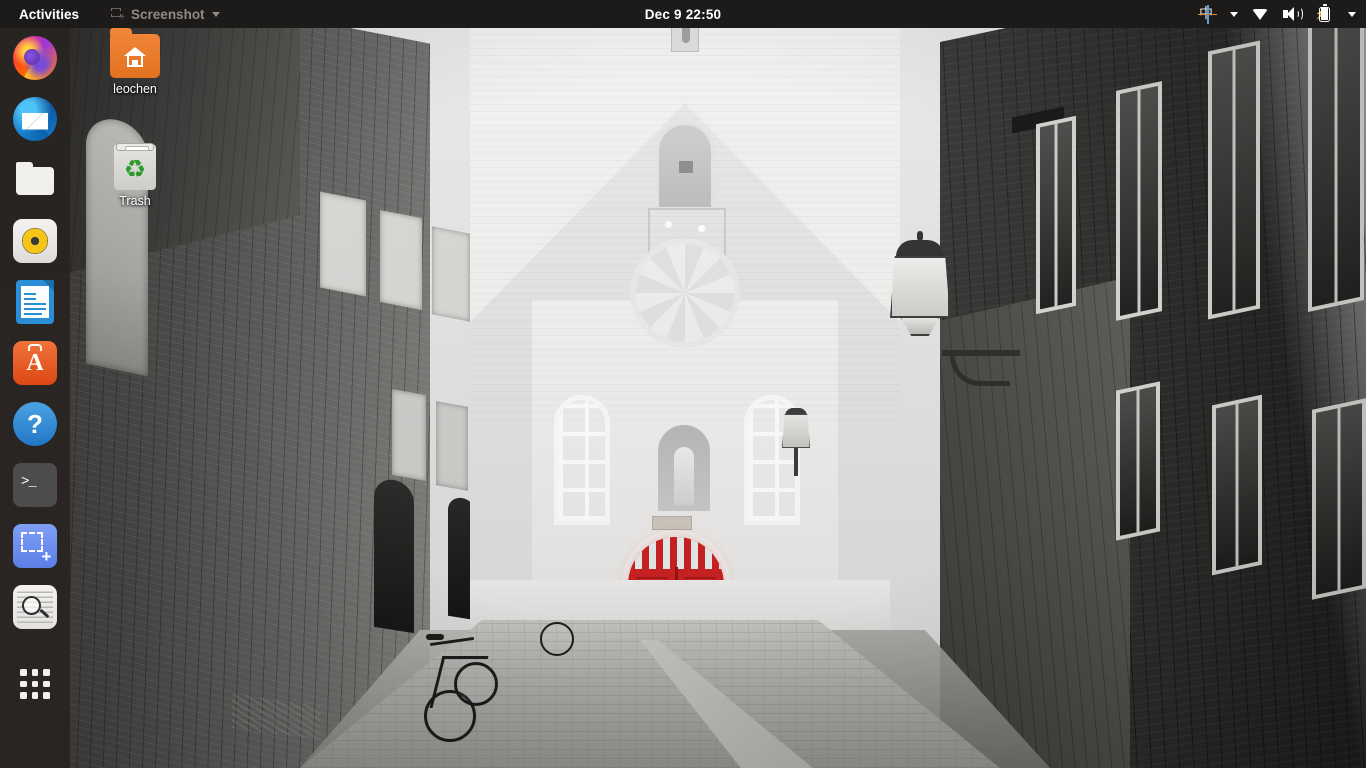  I want to click on dock-item-screenshot: +, so click(35, 546).